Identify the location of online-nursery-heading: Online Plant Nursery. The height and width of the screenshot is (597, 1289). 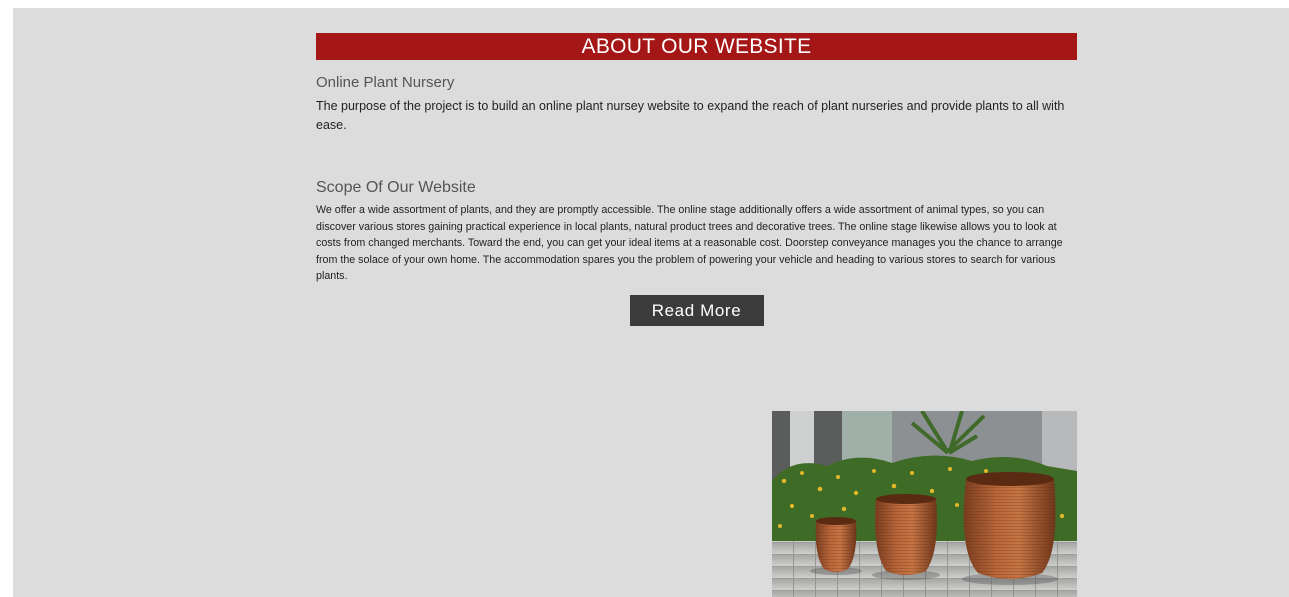
(385, 82).